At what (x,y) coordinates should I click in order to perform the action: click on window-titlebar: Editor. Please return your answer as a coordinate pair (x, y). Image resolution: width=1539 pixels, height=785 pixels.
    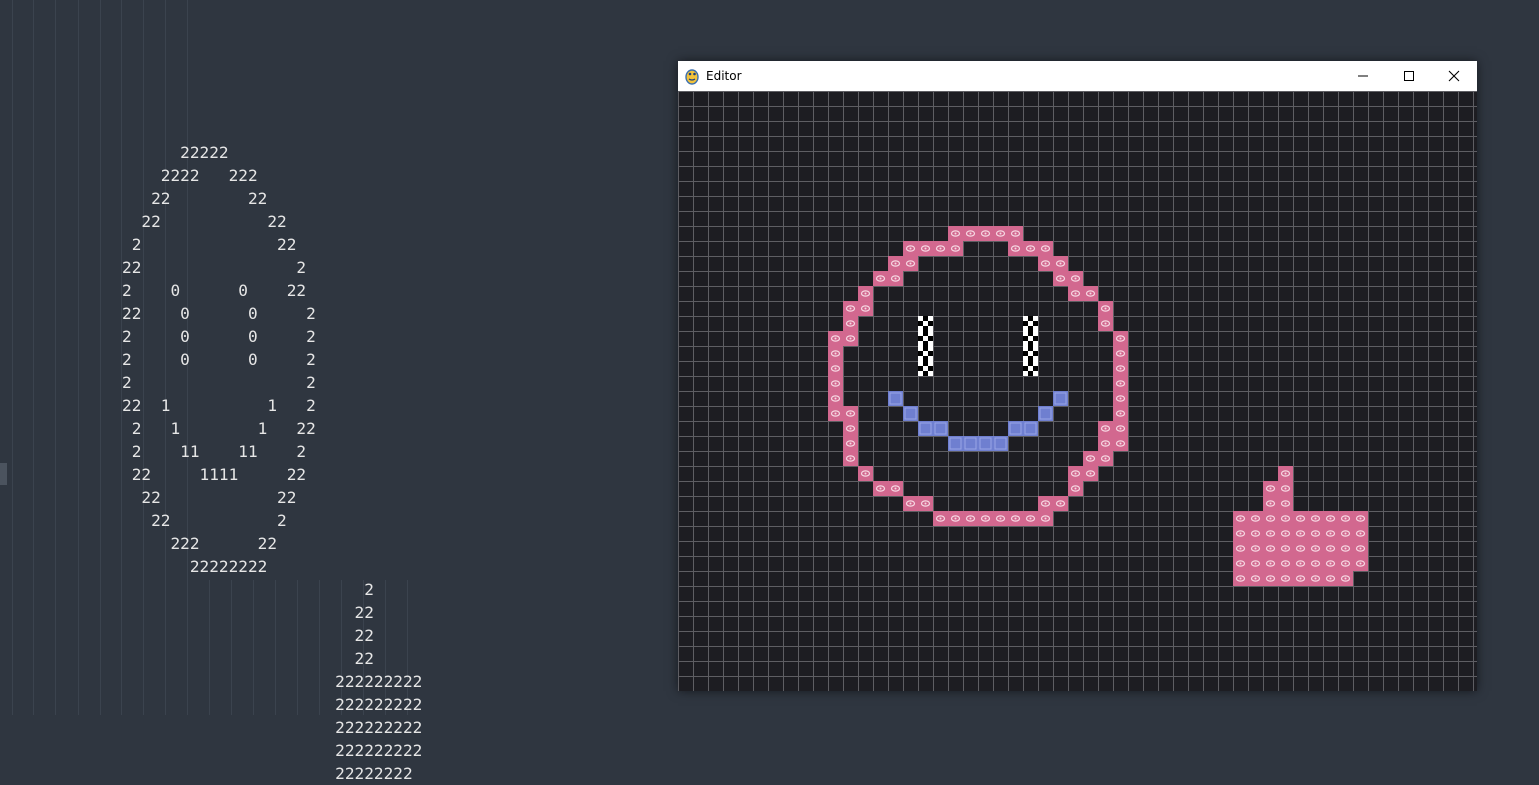
    Looking at the image, I should click on (1077, 76).